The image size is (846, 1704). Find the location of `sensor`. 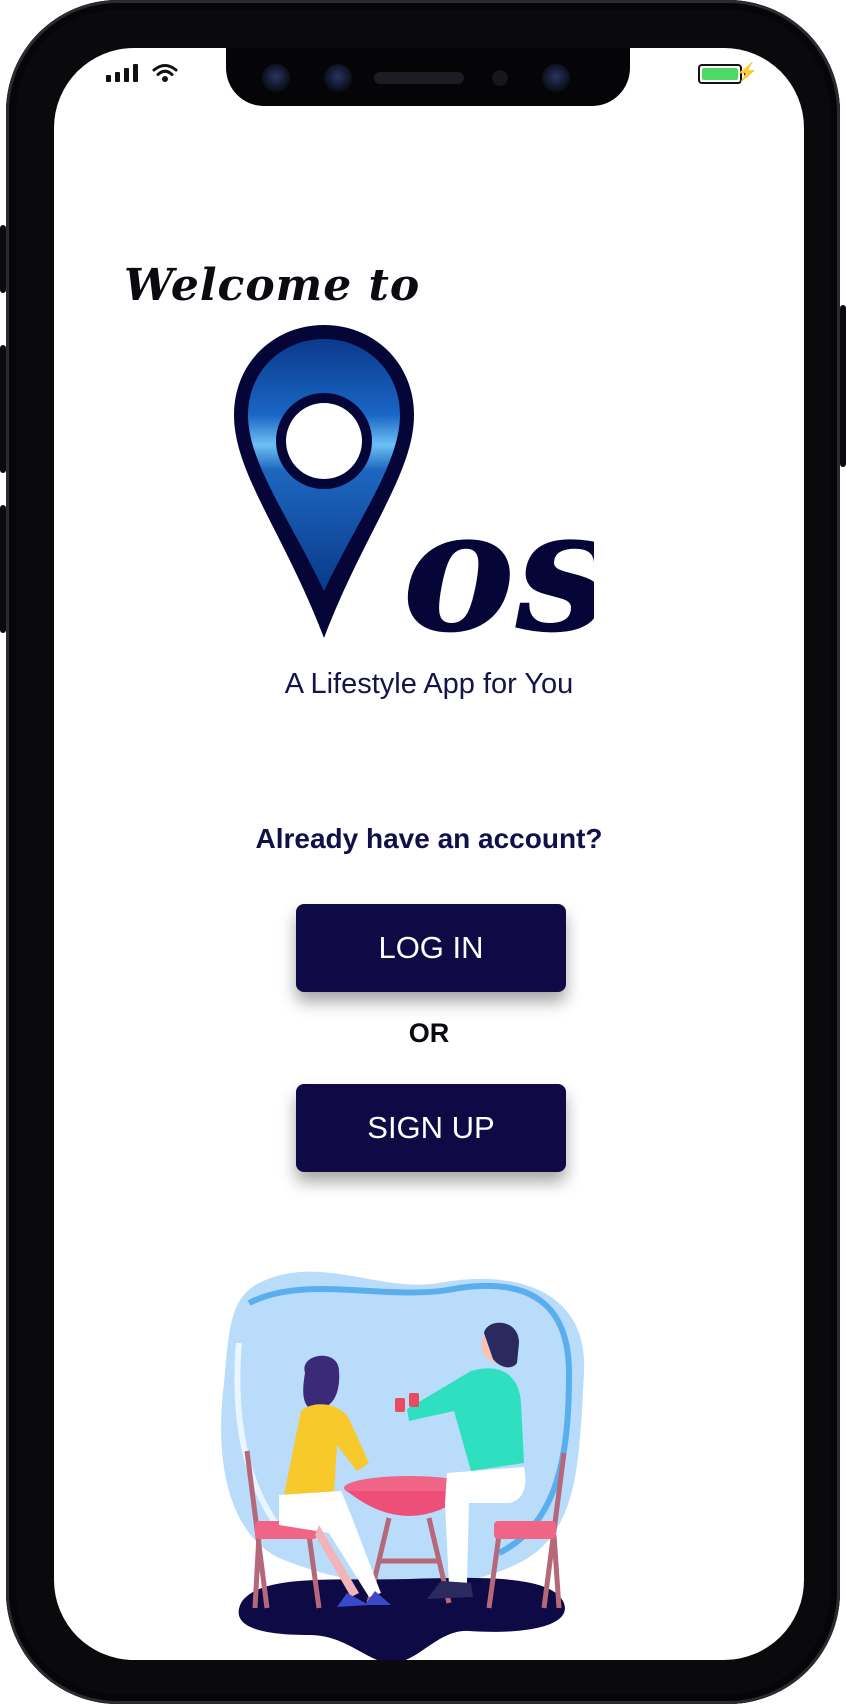

sensor is located at coordinates (500, 78).